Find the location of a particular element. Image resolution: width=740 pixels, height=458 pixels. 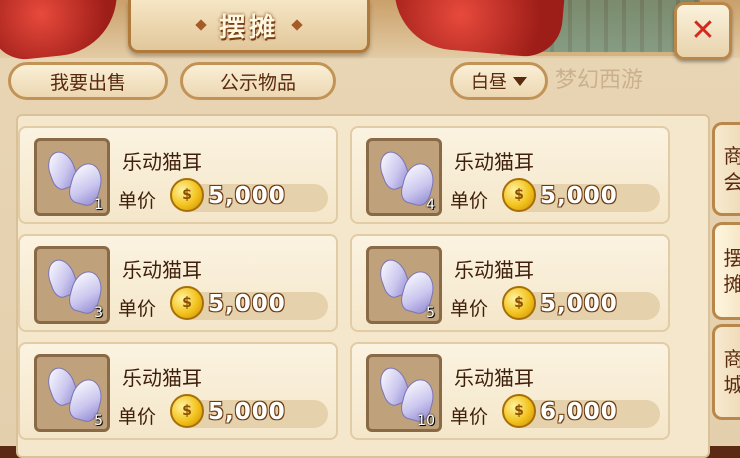

page-title: 摆摊 is located at coordinates (249, 25).